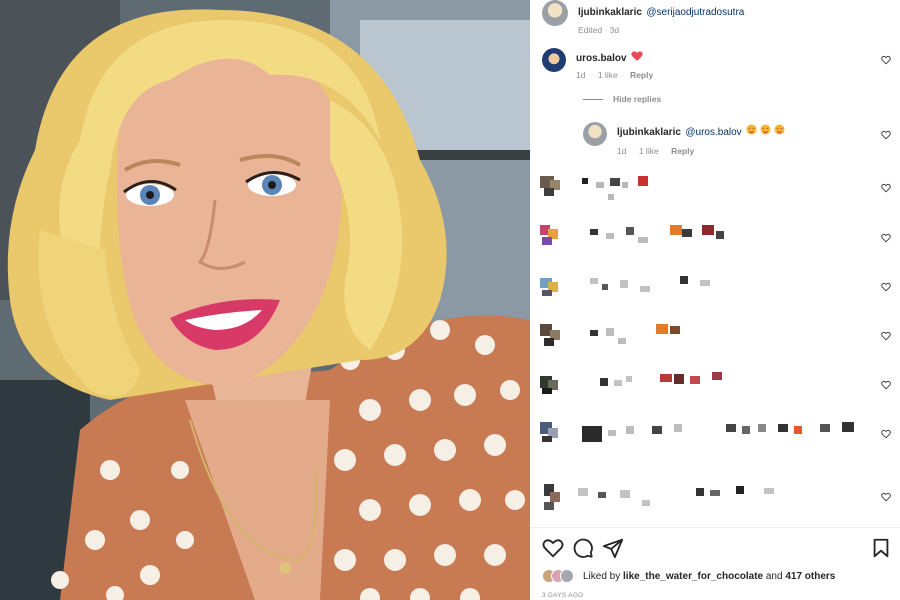  Describe the element at coordinates (599, 30) in the screenshot. I see `caption-meta: Edited · 3d` at that location.